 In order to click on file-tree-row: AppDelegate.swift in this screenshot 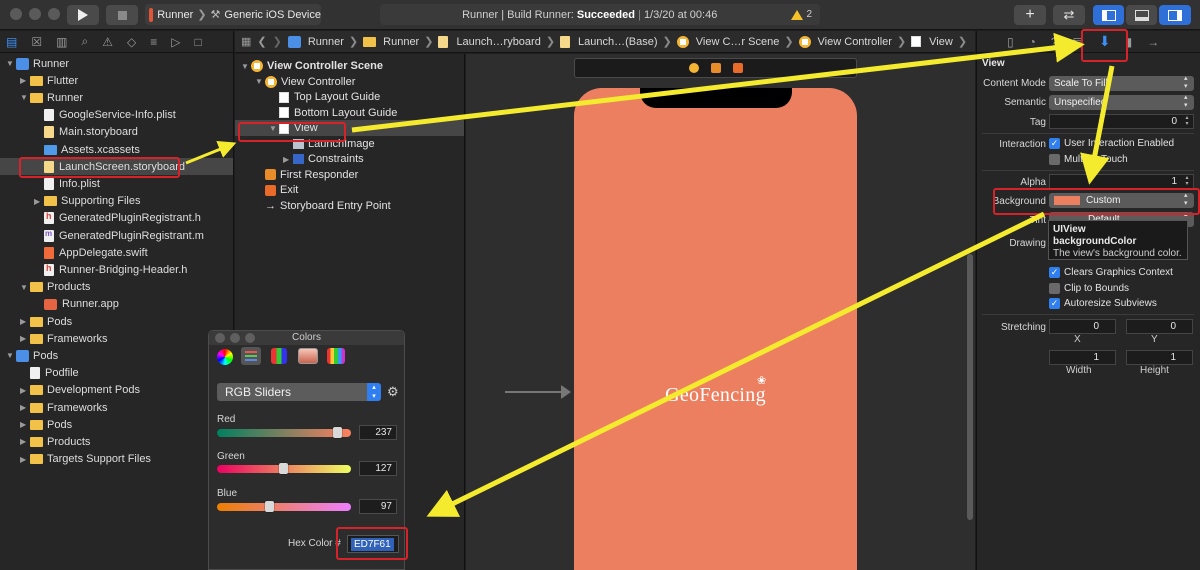, I will do `click(116, 252)`.